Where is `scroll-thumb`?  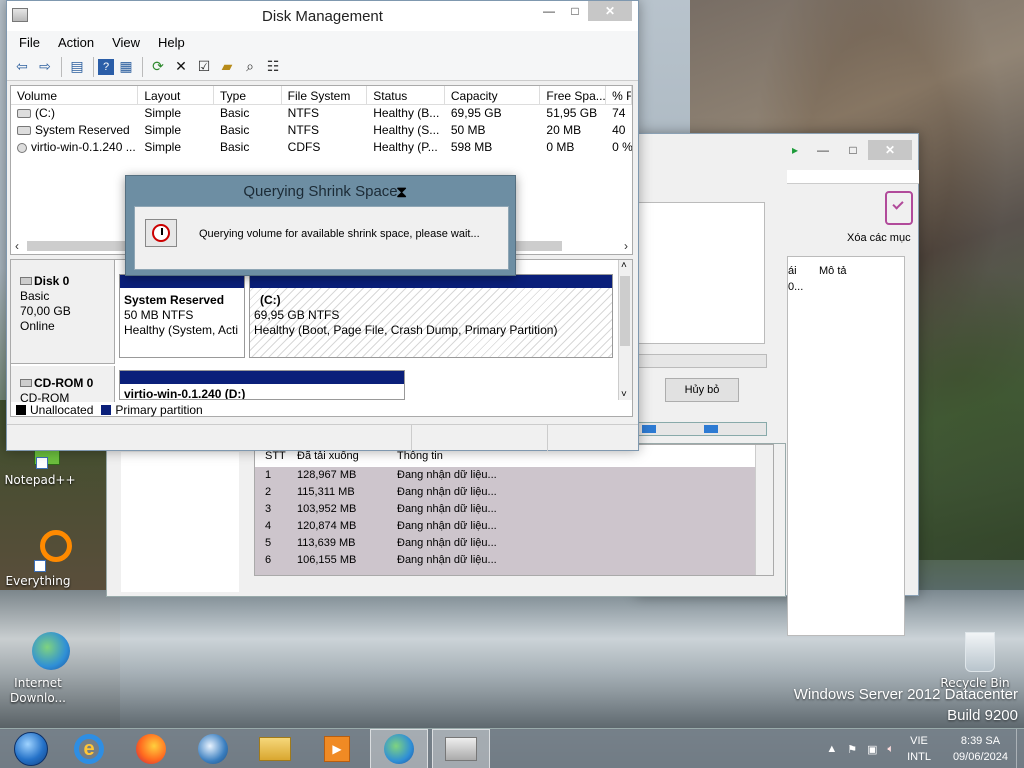
scroll-thumb is located at coordinates (625, 311).